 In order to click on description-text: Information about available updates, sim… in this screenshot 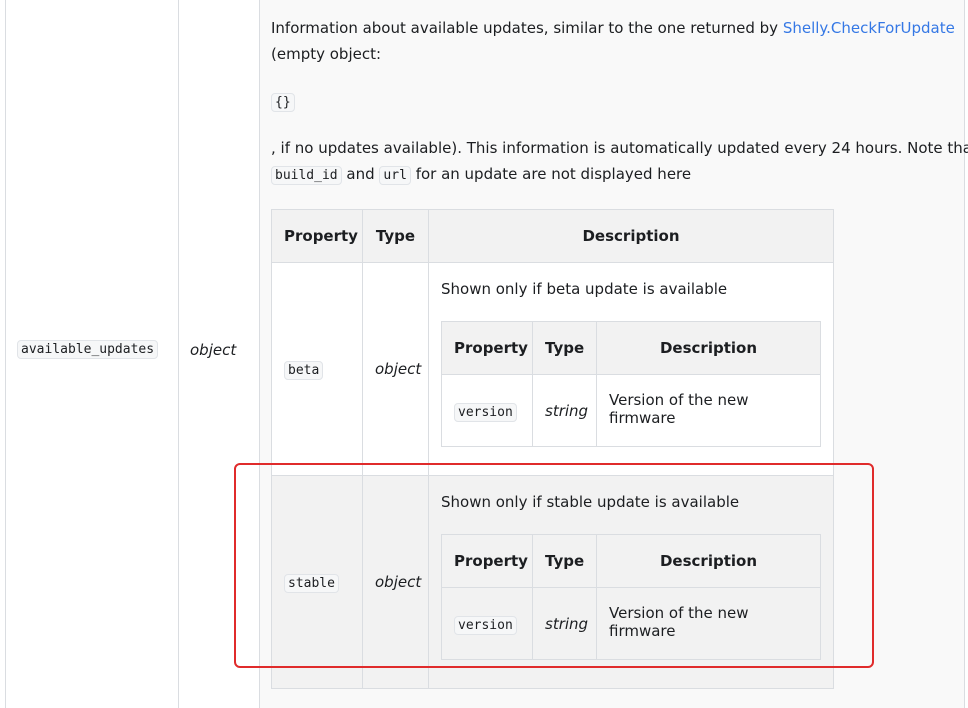, I will do `click(527, 28)`.